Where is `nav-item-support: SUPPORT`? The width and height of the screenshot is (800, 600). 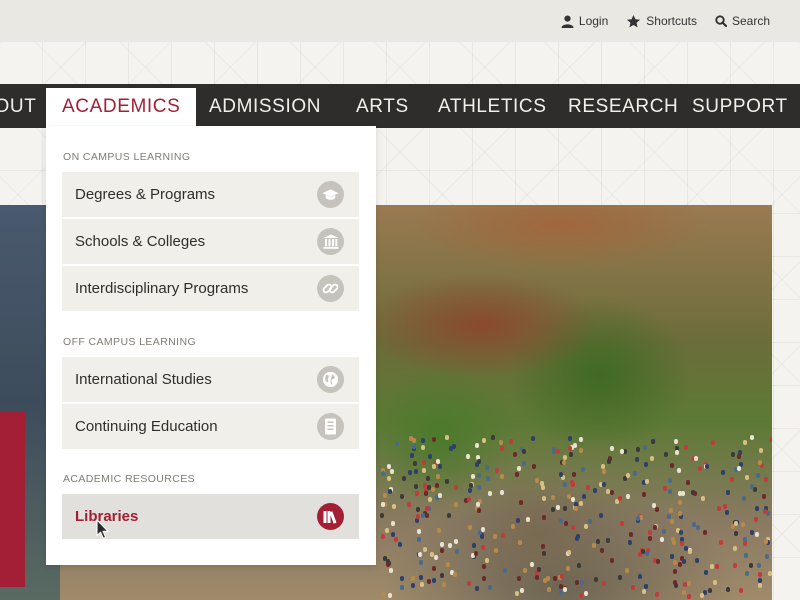
nav-item-support: SUPPORT is located at coordinates (740, 106).